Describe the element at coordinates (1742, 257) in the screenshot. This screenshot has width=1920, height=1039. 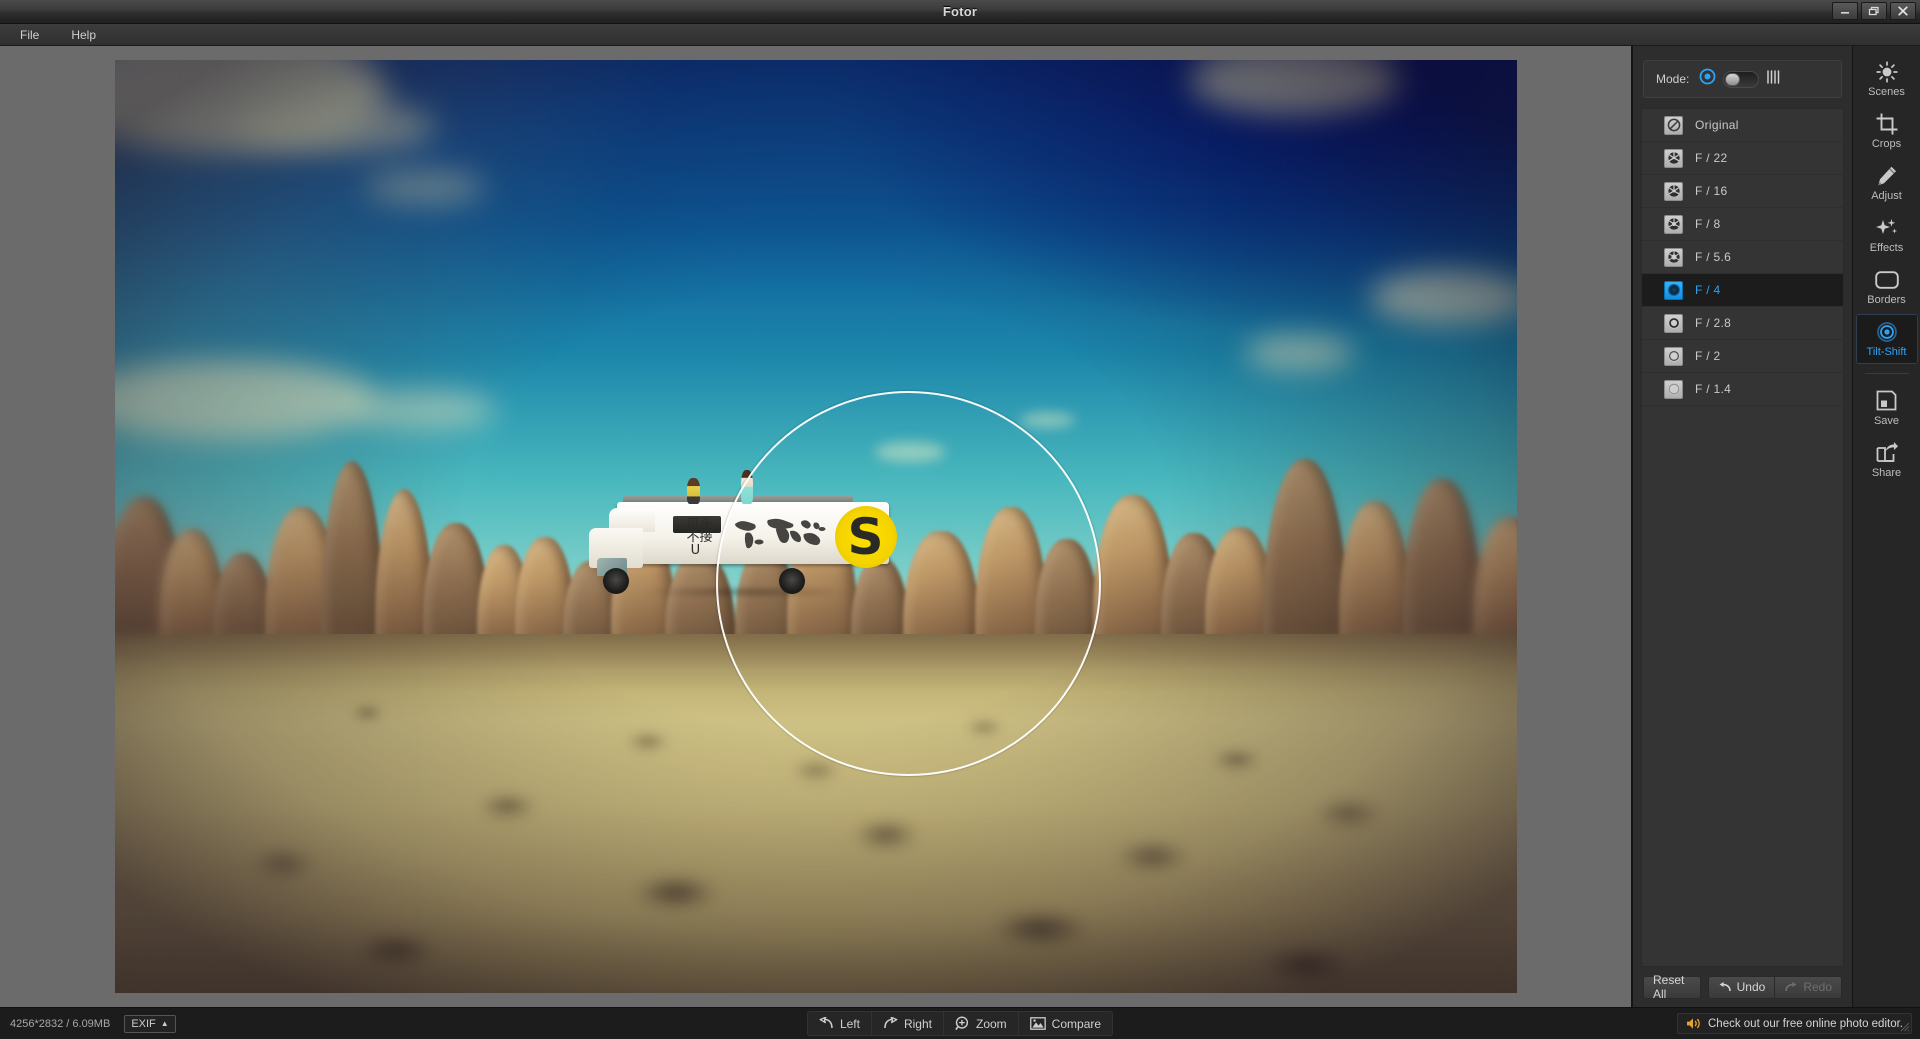
I see `preset-f56: F / 5.6` at that location.